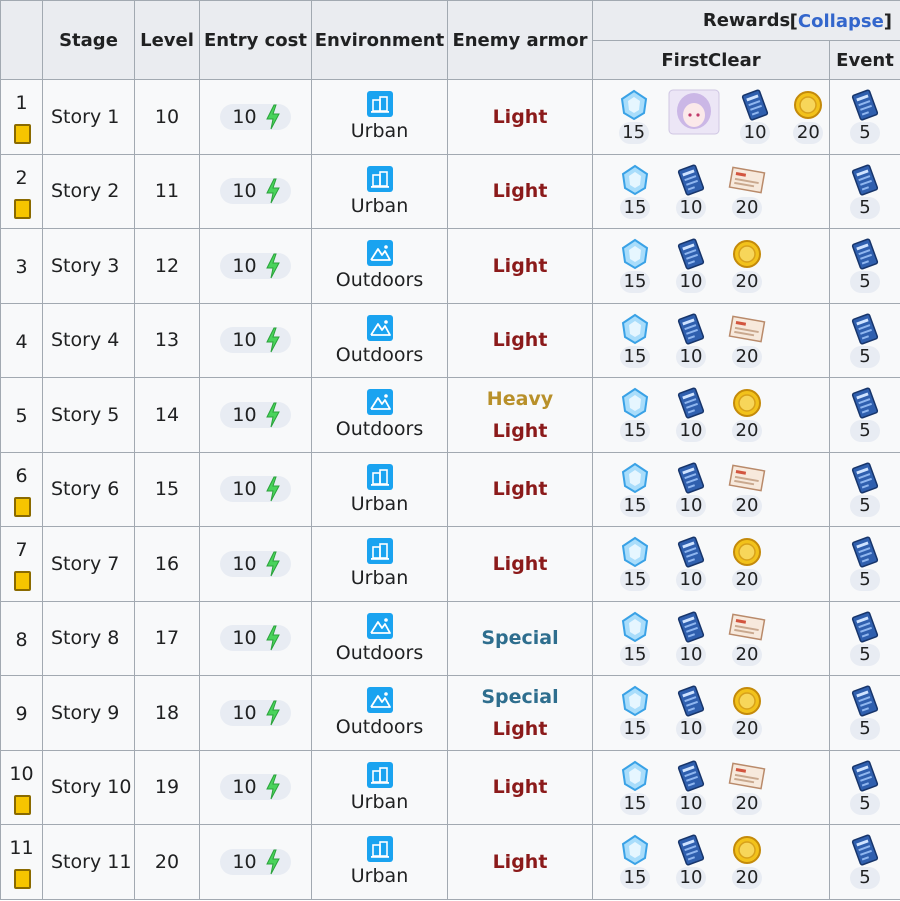 The image size is (900, 901). Describe the element at coordinates (520, 638) in the screenshot. I see `enemy-armor-cell: Special` at that location.